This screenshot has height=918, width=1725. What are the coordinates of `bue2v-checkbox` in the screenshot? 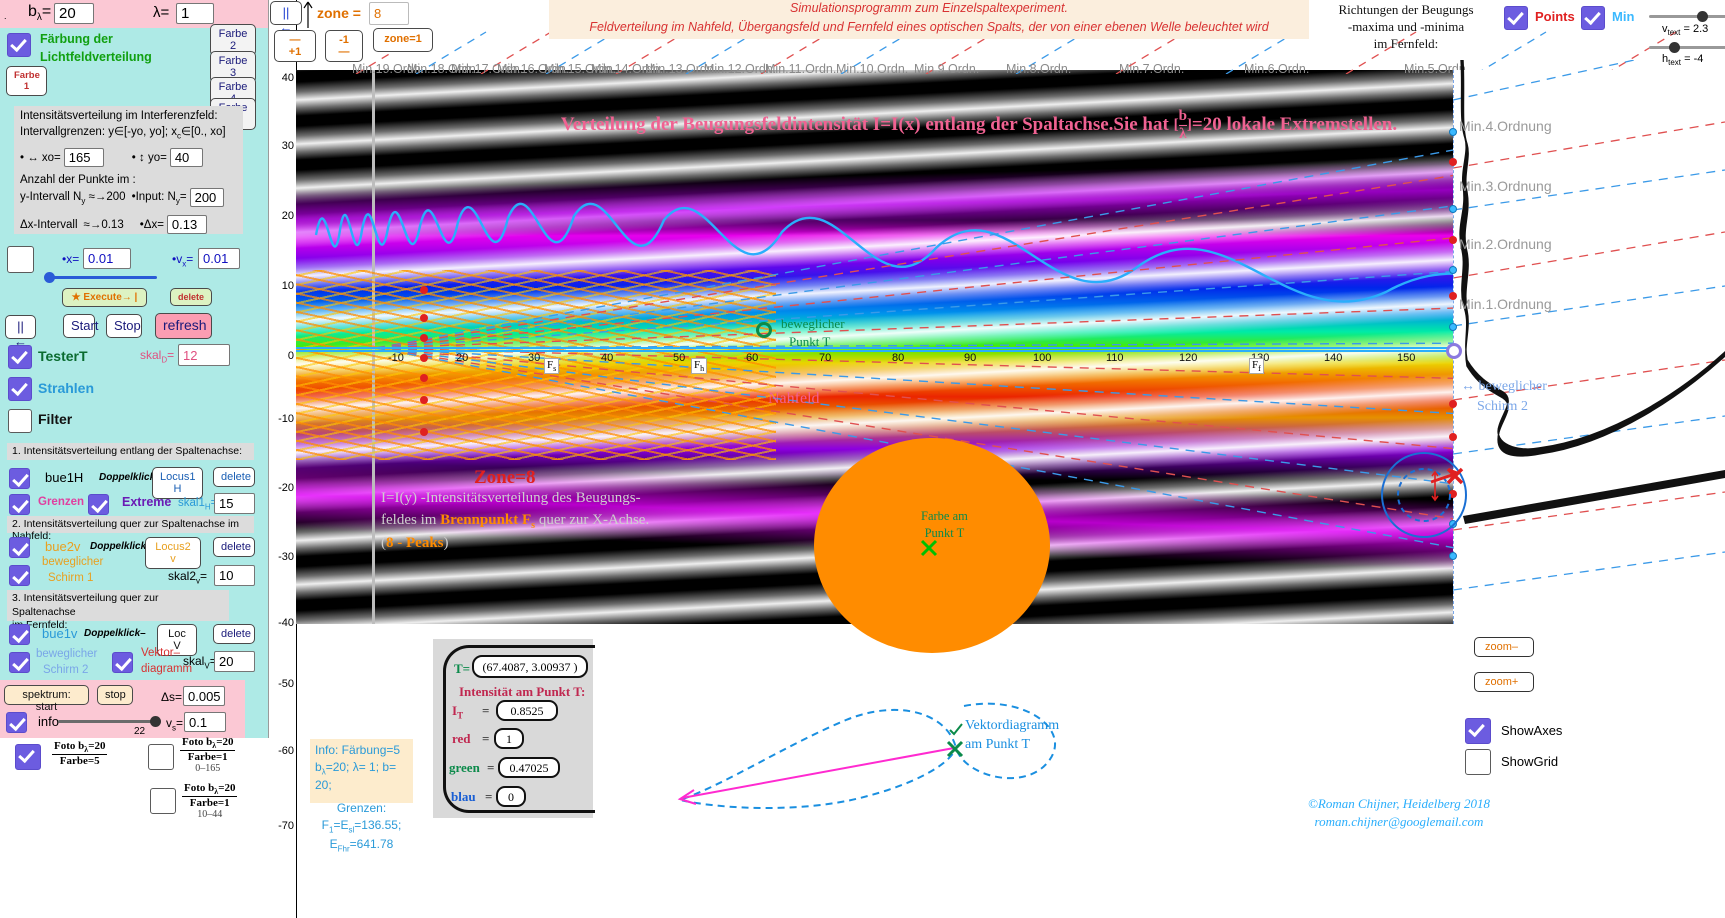 It's located at (19, 547).